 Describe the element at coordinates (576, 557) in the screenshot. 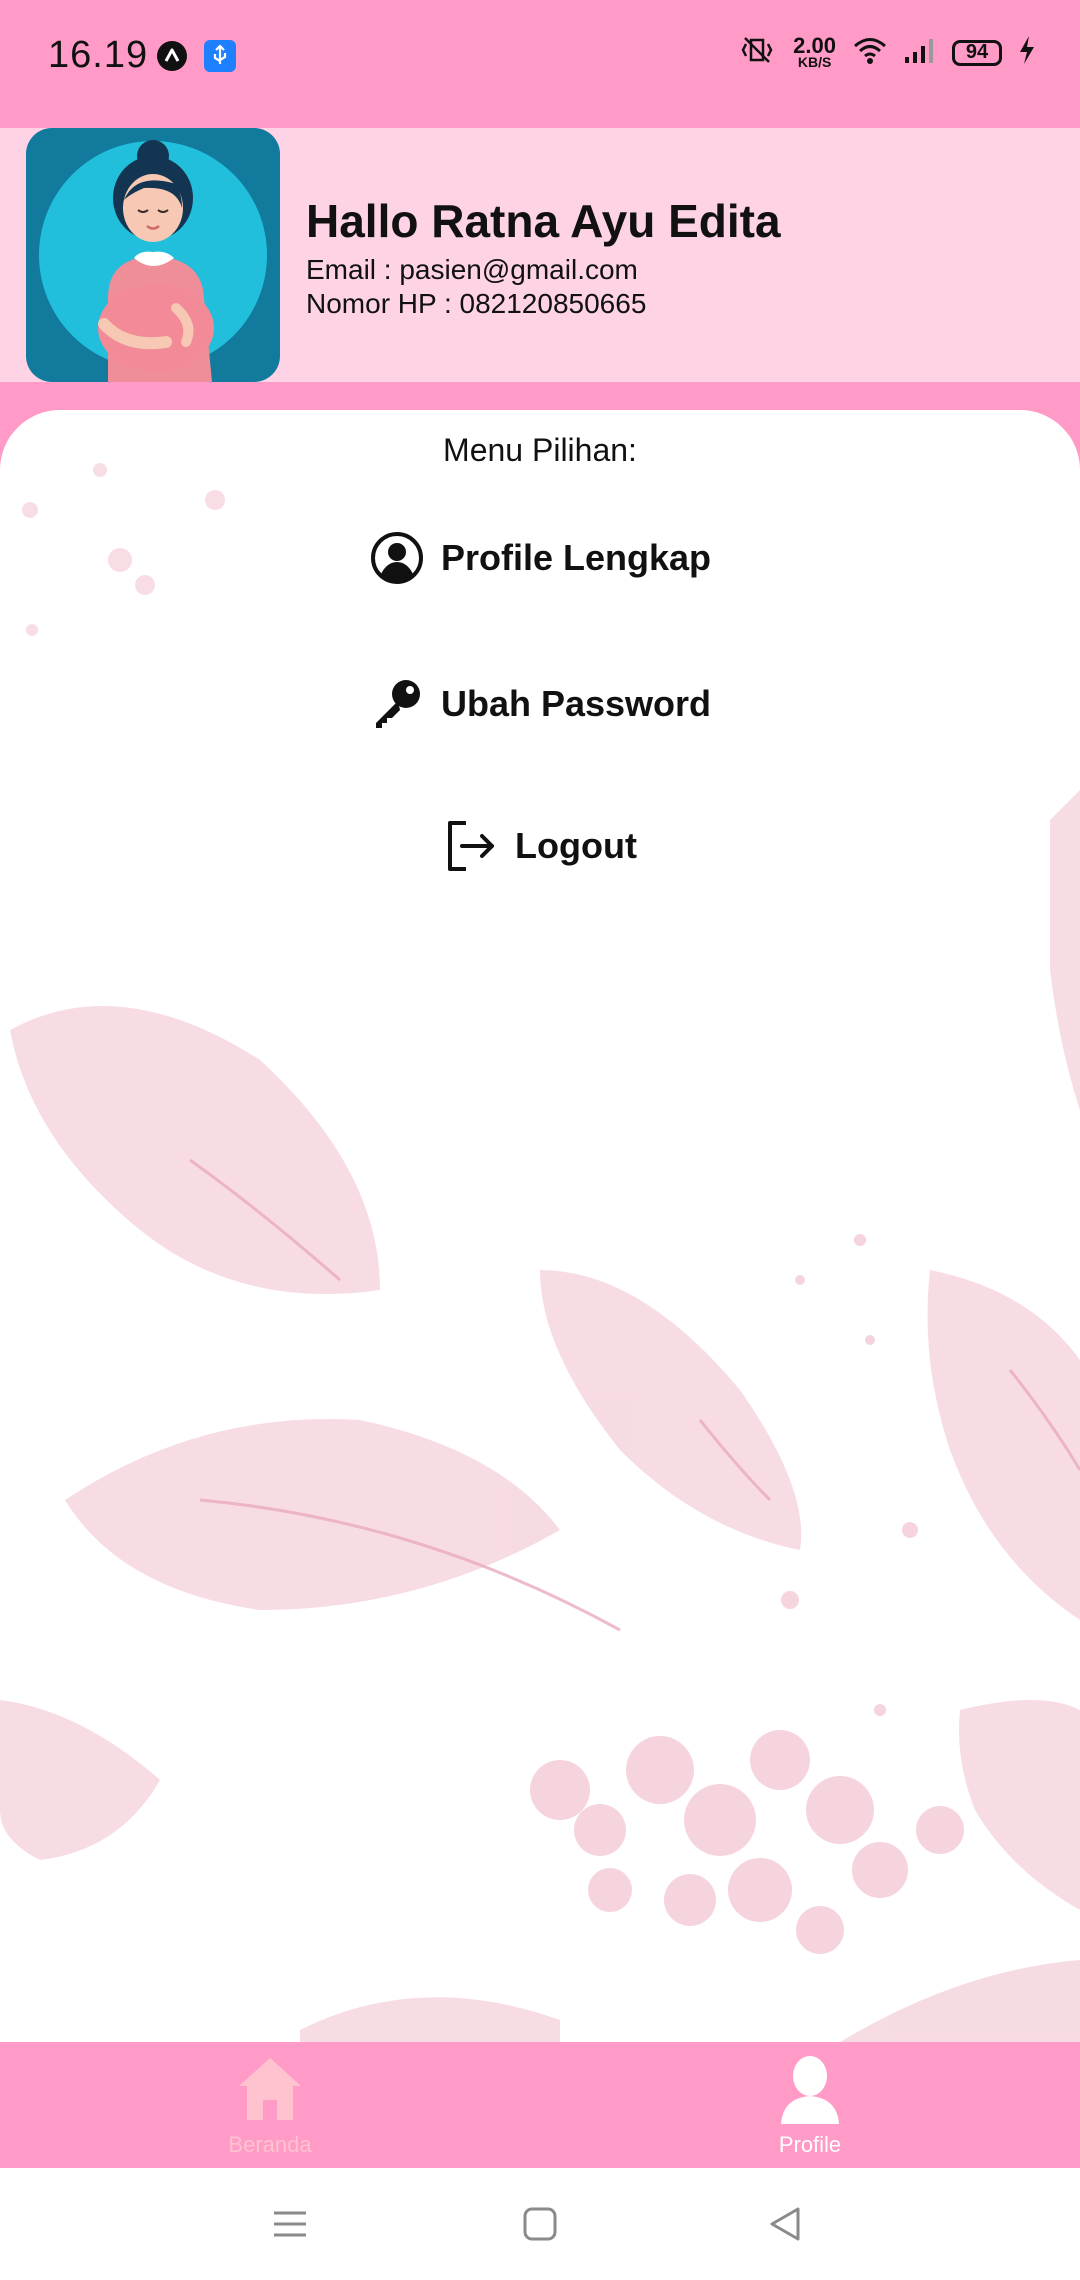

I see `menu-item-label: Profile Lengkap` at that location.